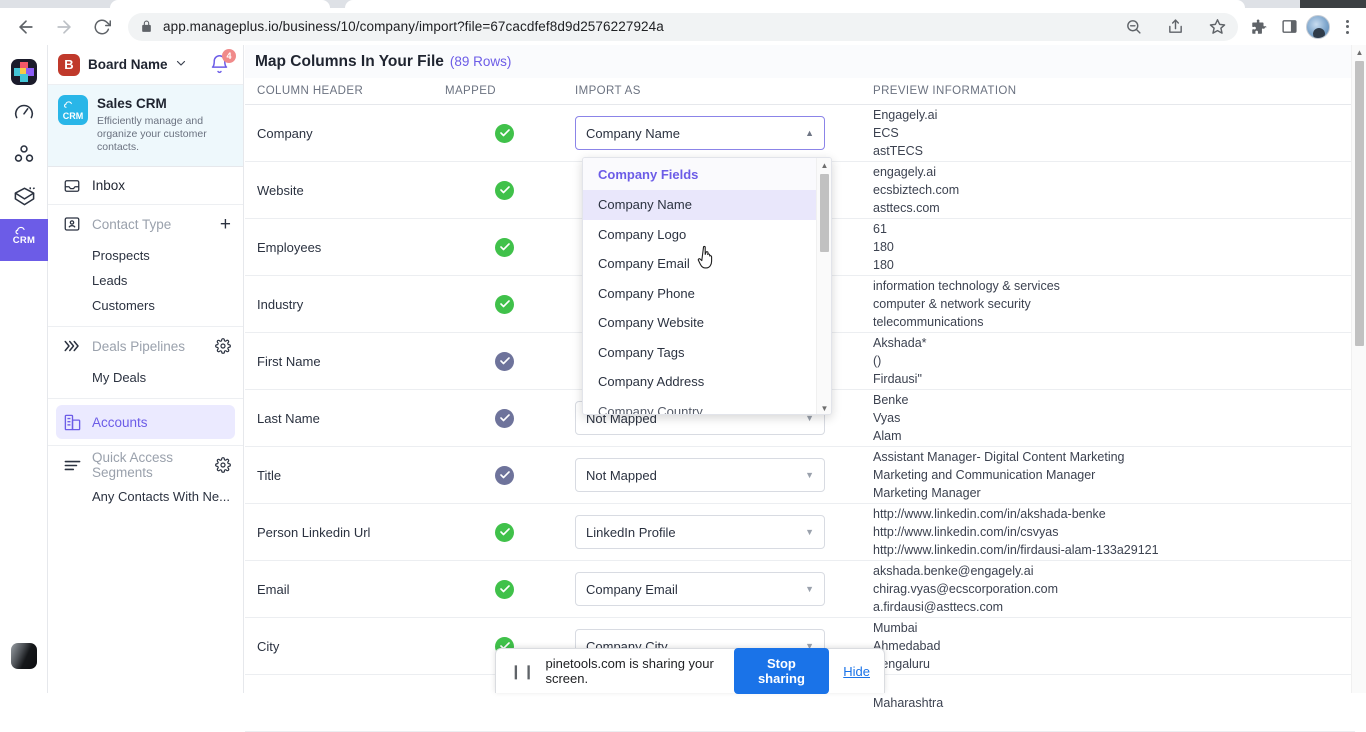  What do you see at coordinates (700, 133) in the screenshot?
I see `import-as-select: Company Name ▲` at bounding box center [700, 133].